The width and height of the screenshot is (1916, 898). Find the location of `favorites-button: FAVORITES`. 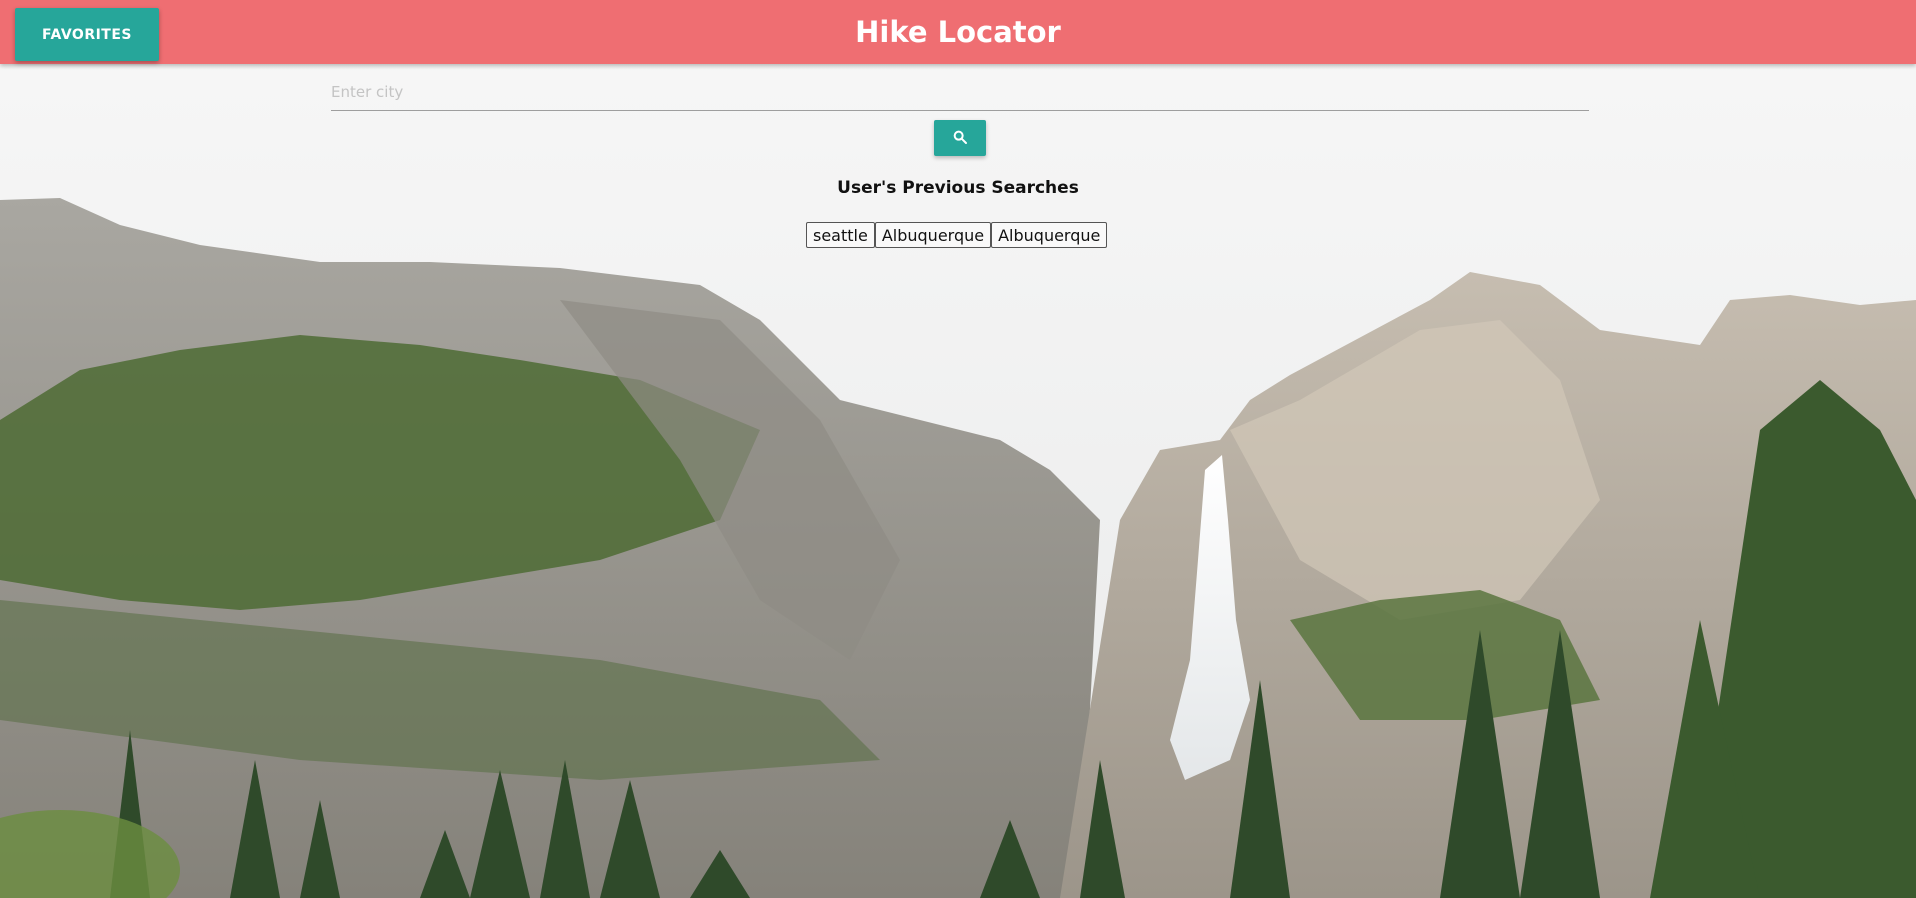

favorites-button: FAVORITES is located at coordinates (87, 34).